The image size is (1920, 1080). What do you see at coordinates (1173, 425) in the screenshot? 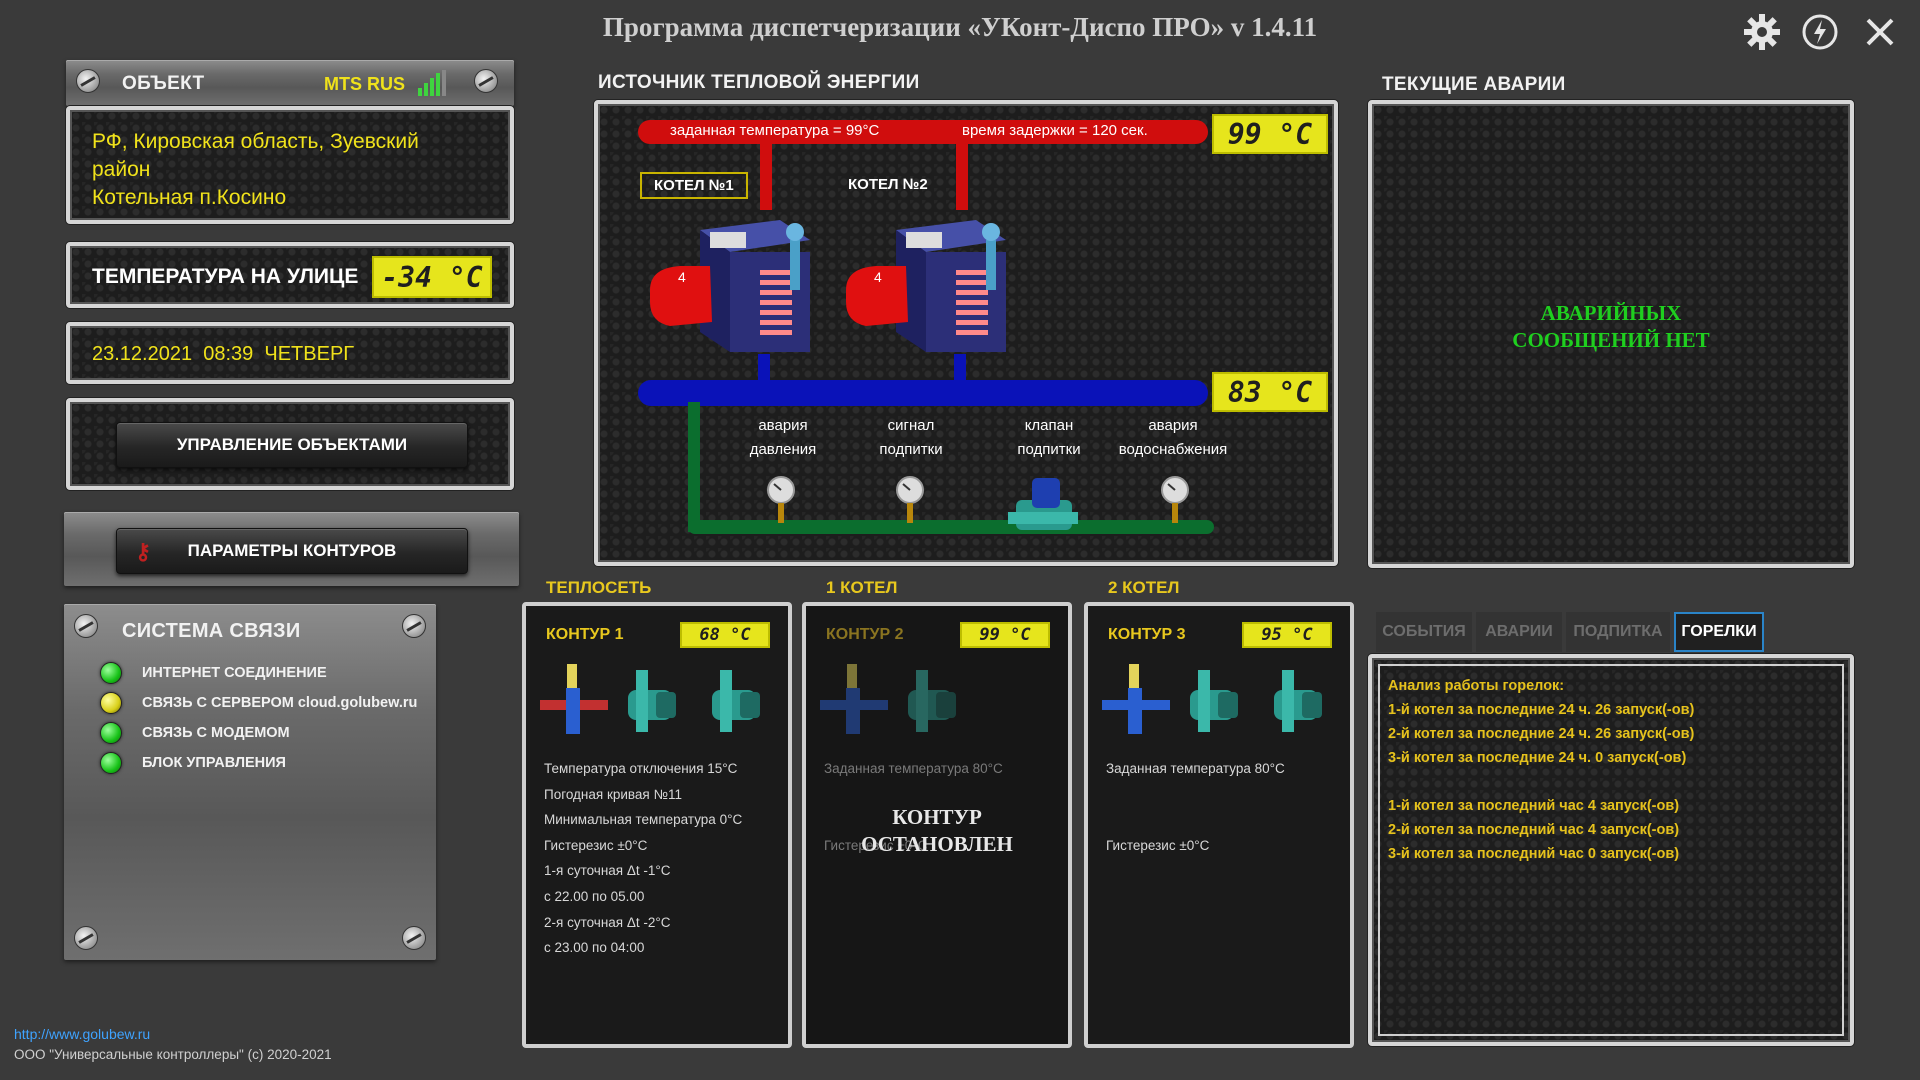
I see `sensor-label-line: авария` at bounding box center [1173, 425].